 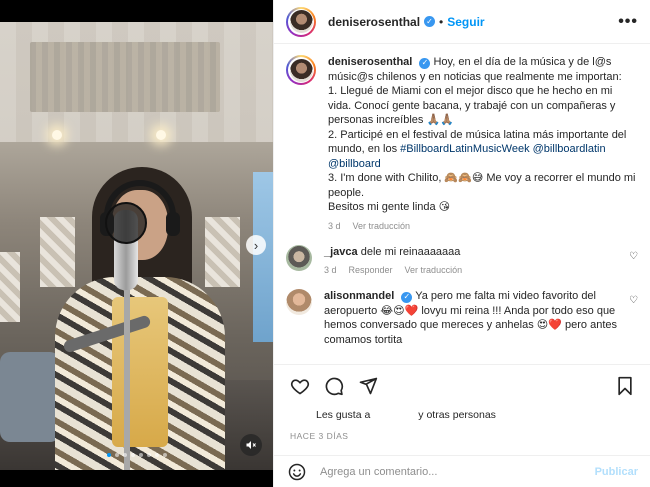 What do you see at coordinates (628, 22) in the screenshot?
I see `more-options-icon: •••` at bounding box center [628, 22].